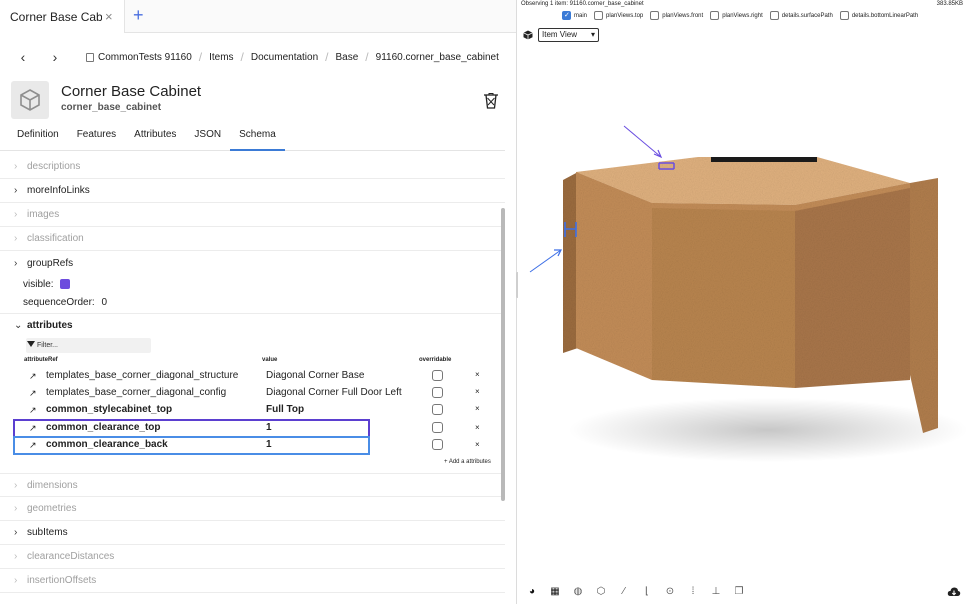  Describe the element at coordinates (924, 305) in the screenshot. I see `cabinet-right-panel` at that location.